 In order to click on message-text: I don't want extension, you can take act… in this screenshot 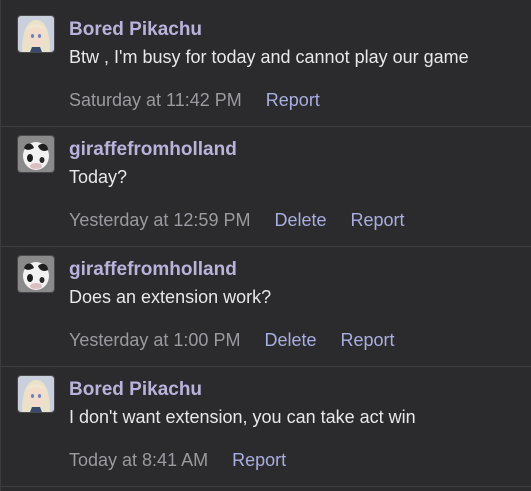, I will do `click(242, 417)`.